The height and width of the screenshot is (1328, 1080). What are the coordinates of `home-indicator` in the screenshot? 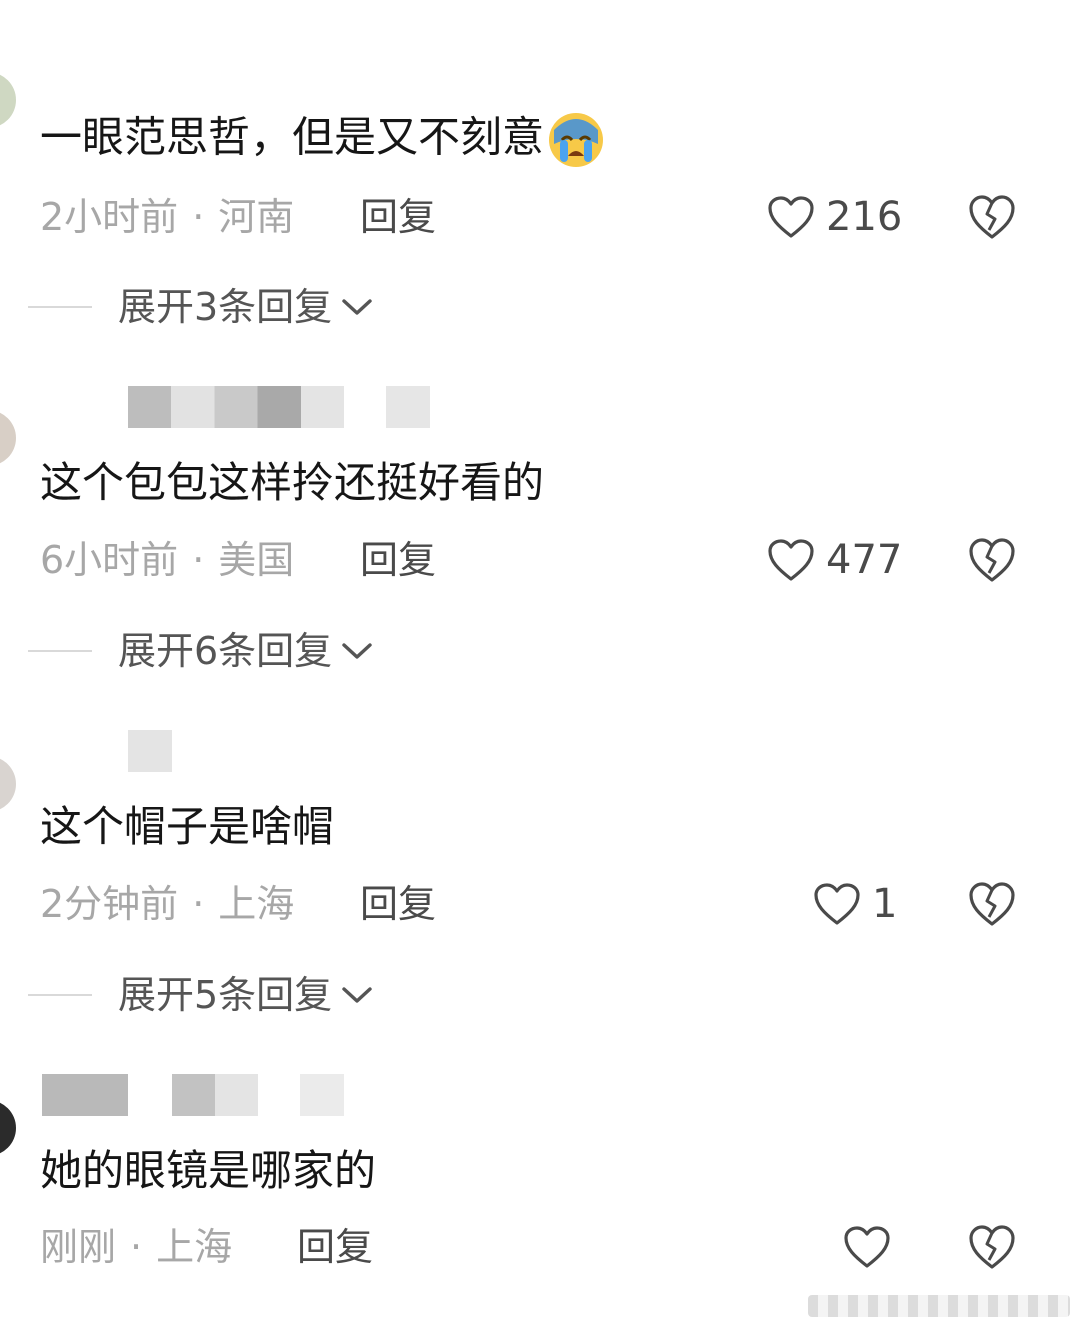 It's located at (939, 1306).